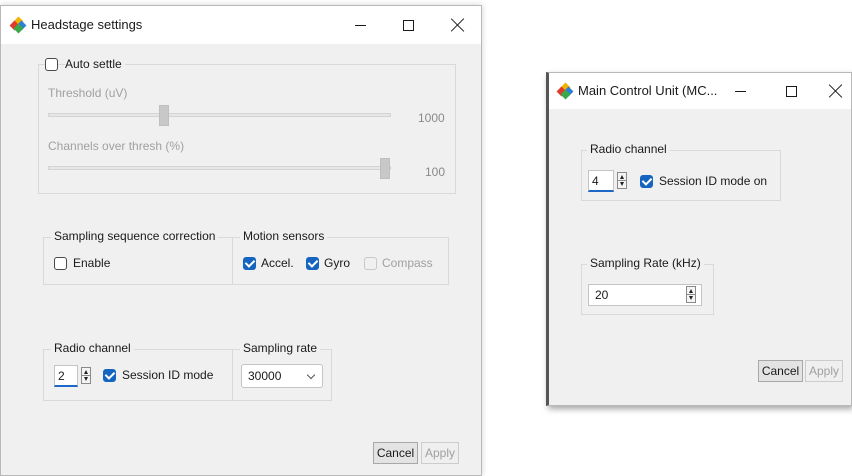 Image resolution: width=852 pixels, height=476 pixels. What do you see at coordinates (407, 263) in the screenshot?
I see `compass-label: Compass` at bounding box center [407, 263].